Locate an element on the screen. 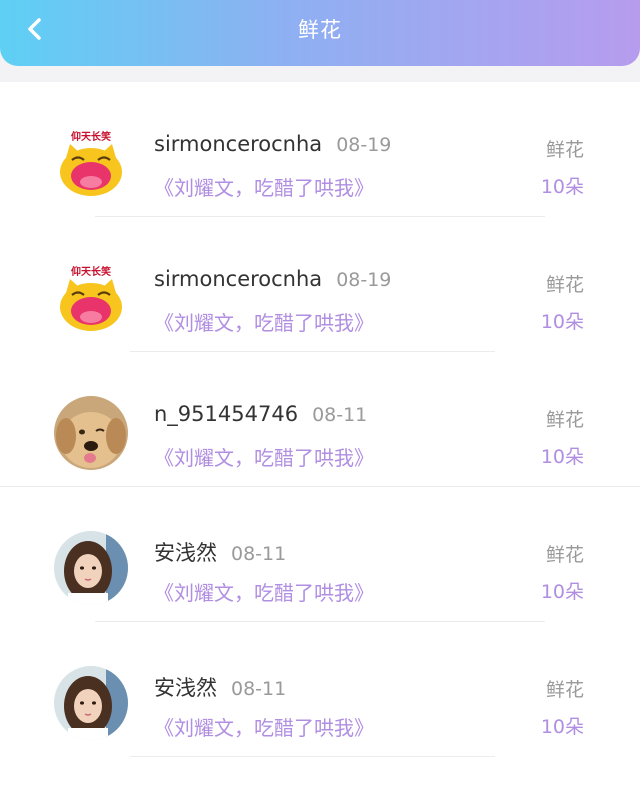  golden-retriever-photo-icon is located at coordinates (91, 433).